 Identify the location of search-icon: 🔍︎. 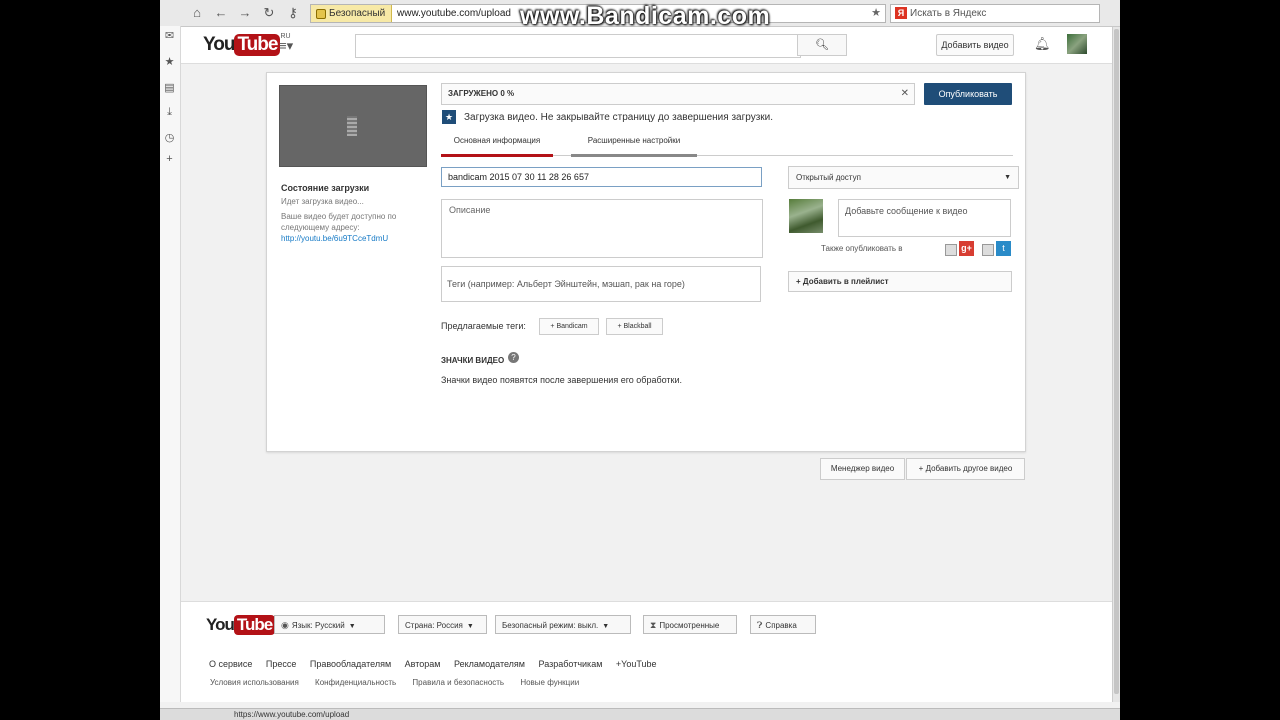
(822, 45).